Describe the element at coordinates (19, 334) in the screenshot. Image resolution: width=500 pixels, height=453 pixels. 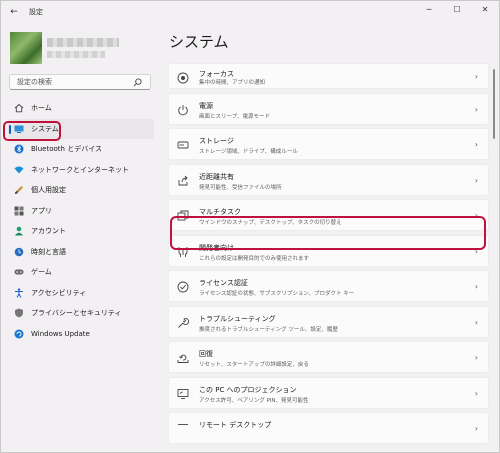
I see `windows-update-icon` at that location.